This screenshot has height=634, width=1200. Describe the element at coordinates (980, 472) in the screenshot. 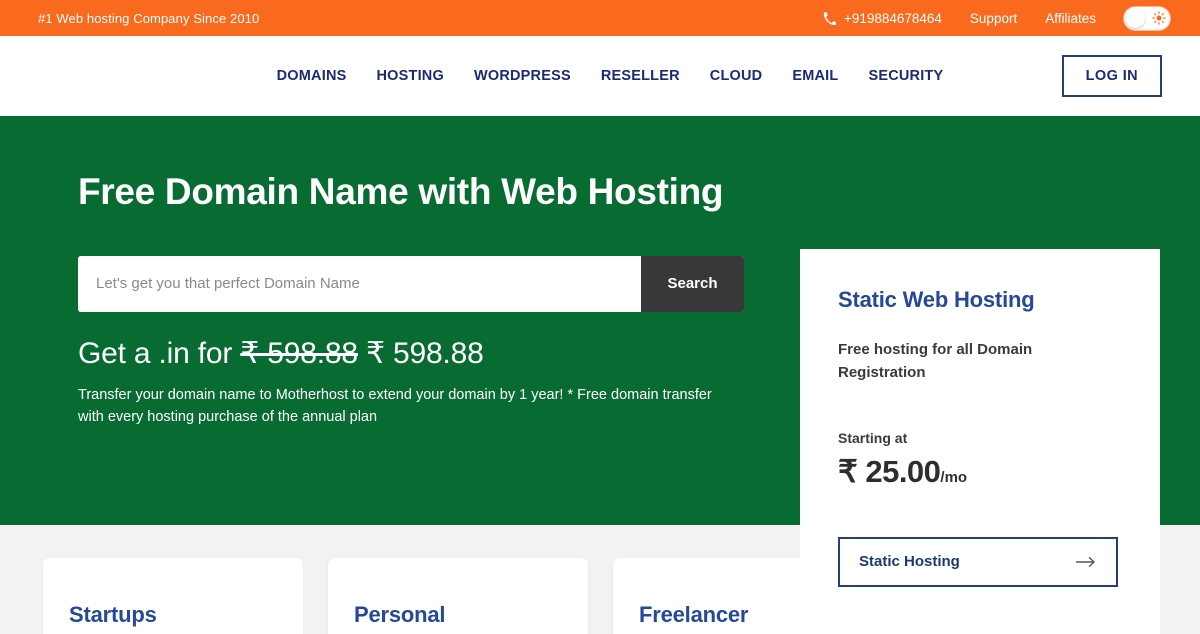

I see `static-hosting-price: ₹ 25.00/mo` at that location.